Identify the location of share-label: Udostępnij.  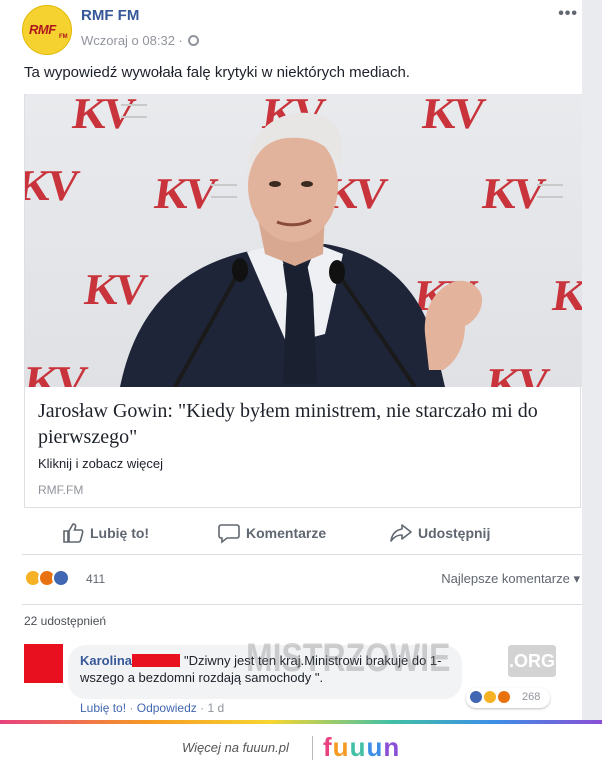
(454, 533).